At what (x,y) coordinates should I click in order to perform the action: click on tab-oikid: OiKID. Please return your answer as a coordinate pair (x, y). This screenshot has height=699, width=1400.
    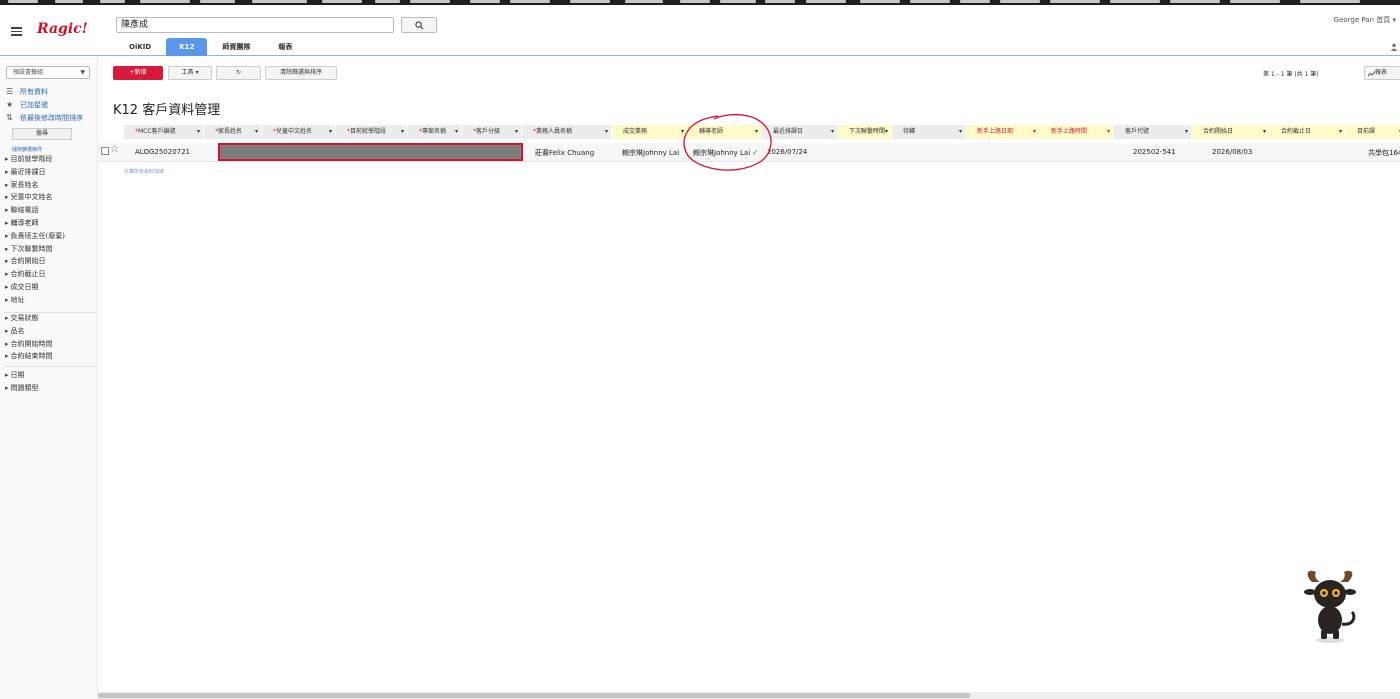
    Looking at the image, I should click on (140, 47).